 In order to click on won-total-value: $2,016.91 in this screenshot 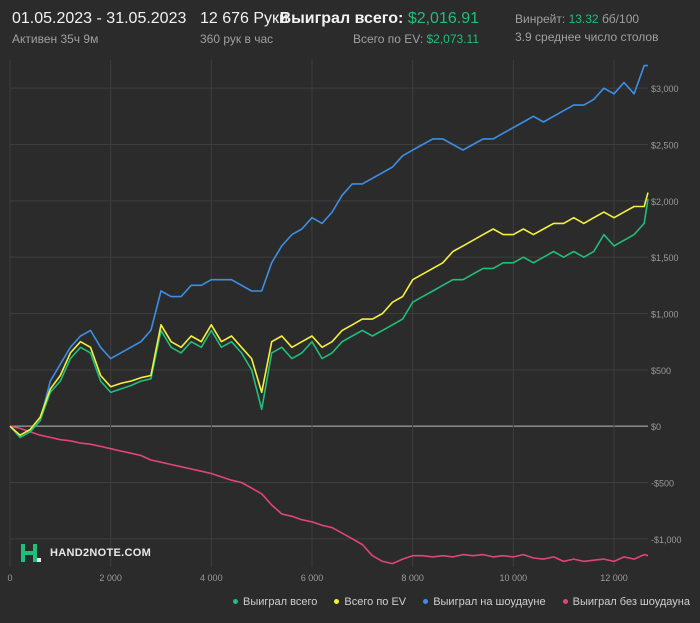, I will do `click(443, 18)`.